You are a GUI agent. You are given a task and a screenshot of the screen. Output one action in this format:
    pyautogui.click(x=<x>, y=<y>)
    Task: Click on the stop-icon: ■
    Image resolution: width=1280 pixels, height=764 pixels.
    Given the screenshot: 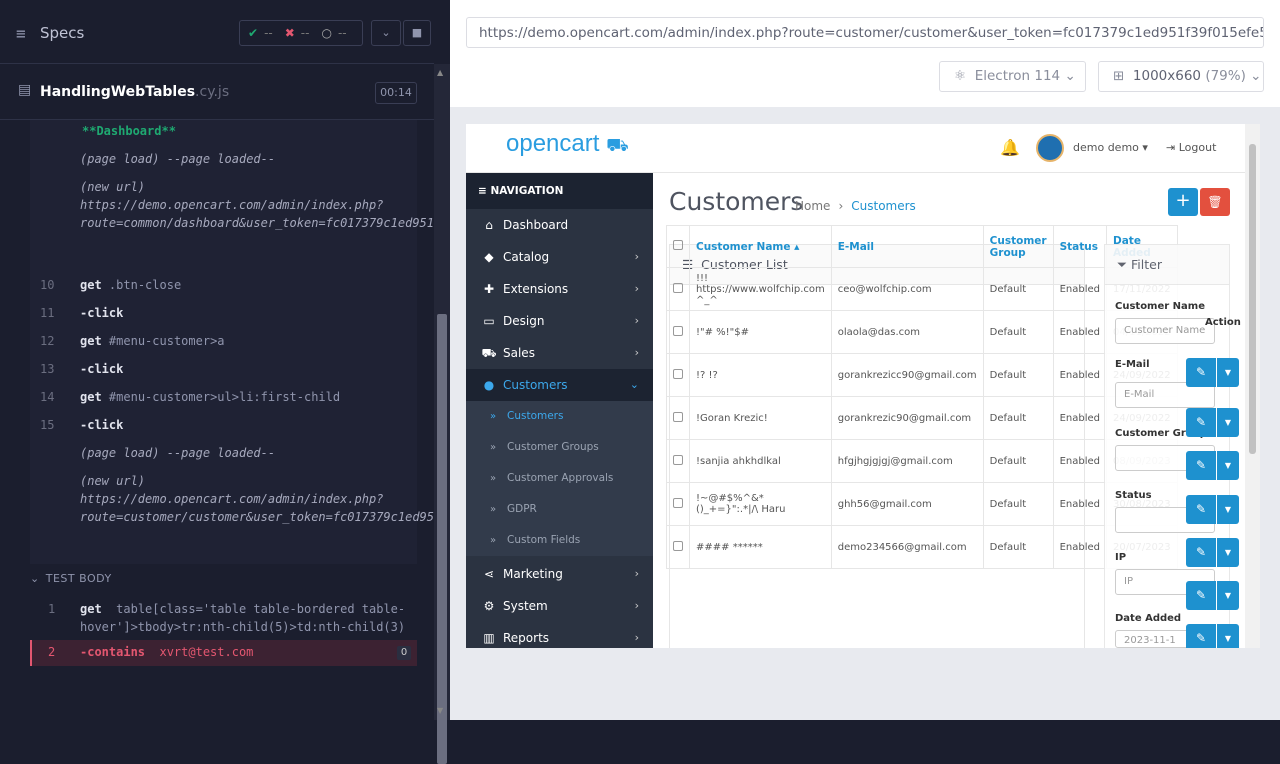 What is the action you would take?
    pyautogui.click(x=417, y=33)
    